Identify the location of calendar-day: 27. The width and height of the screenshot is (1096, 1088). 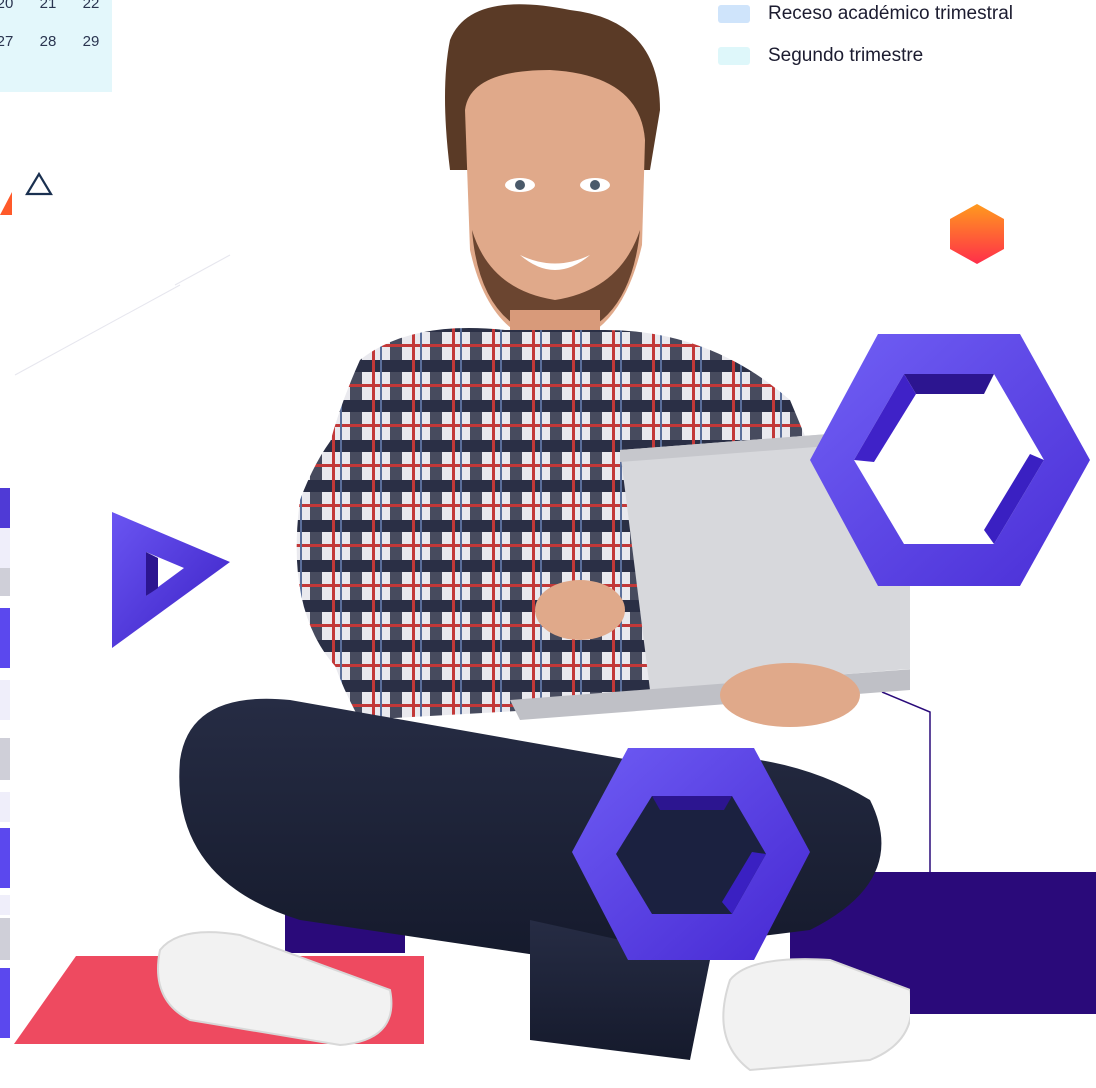
(10, 41).